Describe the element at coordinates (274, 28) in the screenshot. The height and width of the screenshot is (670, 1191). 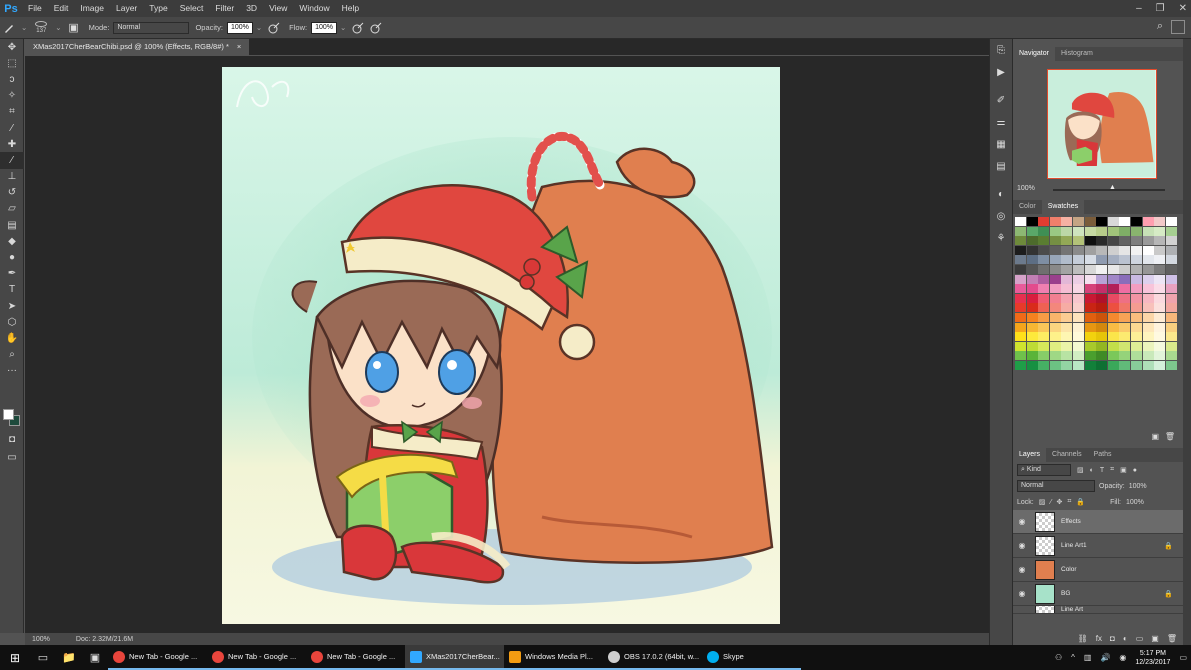
I see `pressure-opacity-icon` at that location.